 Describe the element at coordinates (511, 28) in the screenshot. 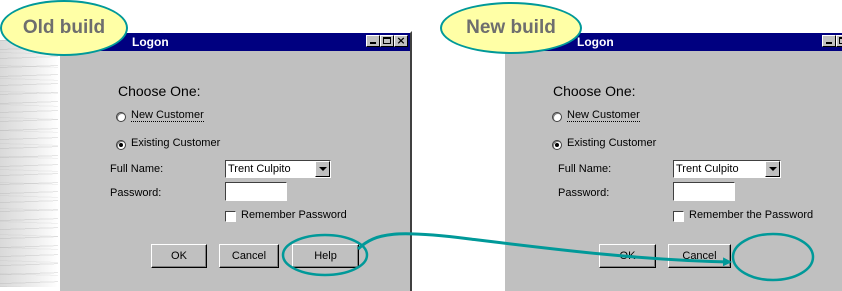

I see `new-build-callout: New build` at that location.